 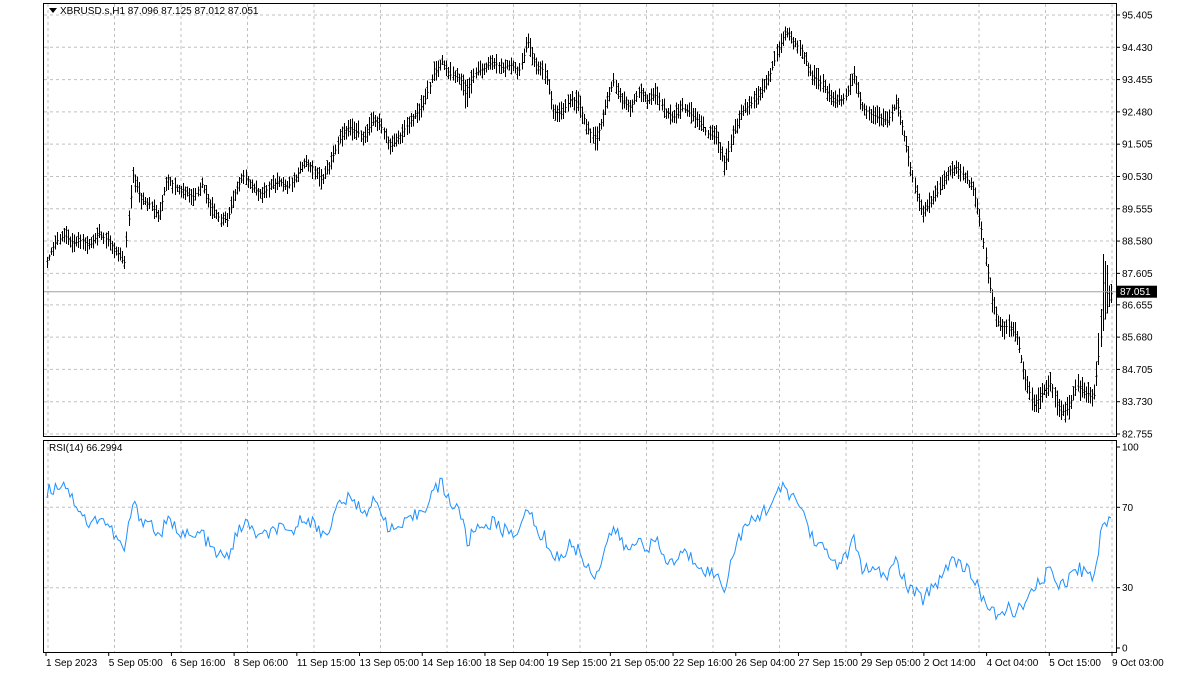 What do you see at coordinates (1137, 112) in the screenshot?
I see `price-tick-label: 92.480` at bounding box center [1137, 112].